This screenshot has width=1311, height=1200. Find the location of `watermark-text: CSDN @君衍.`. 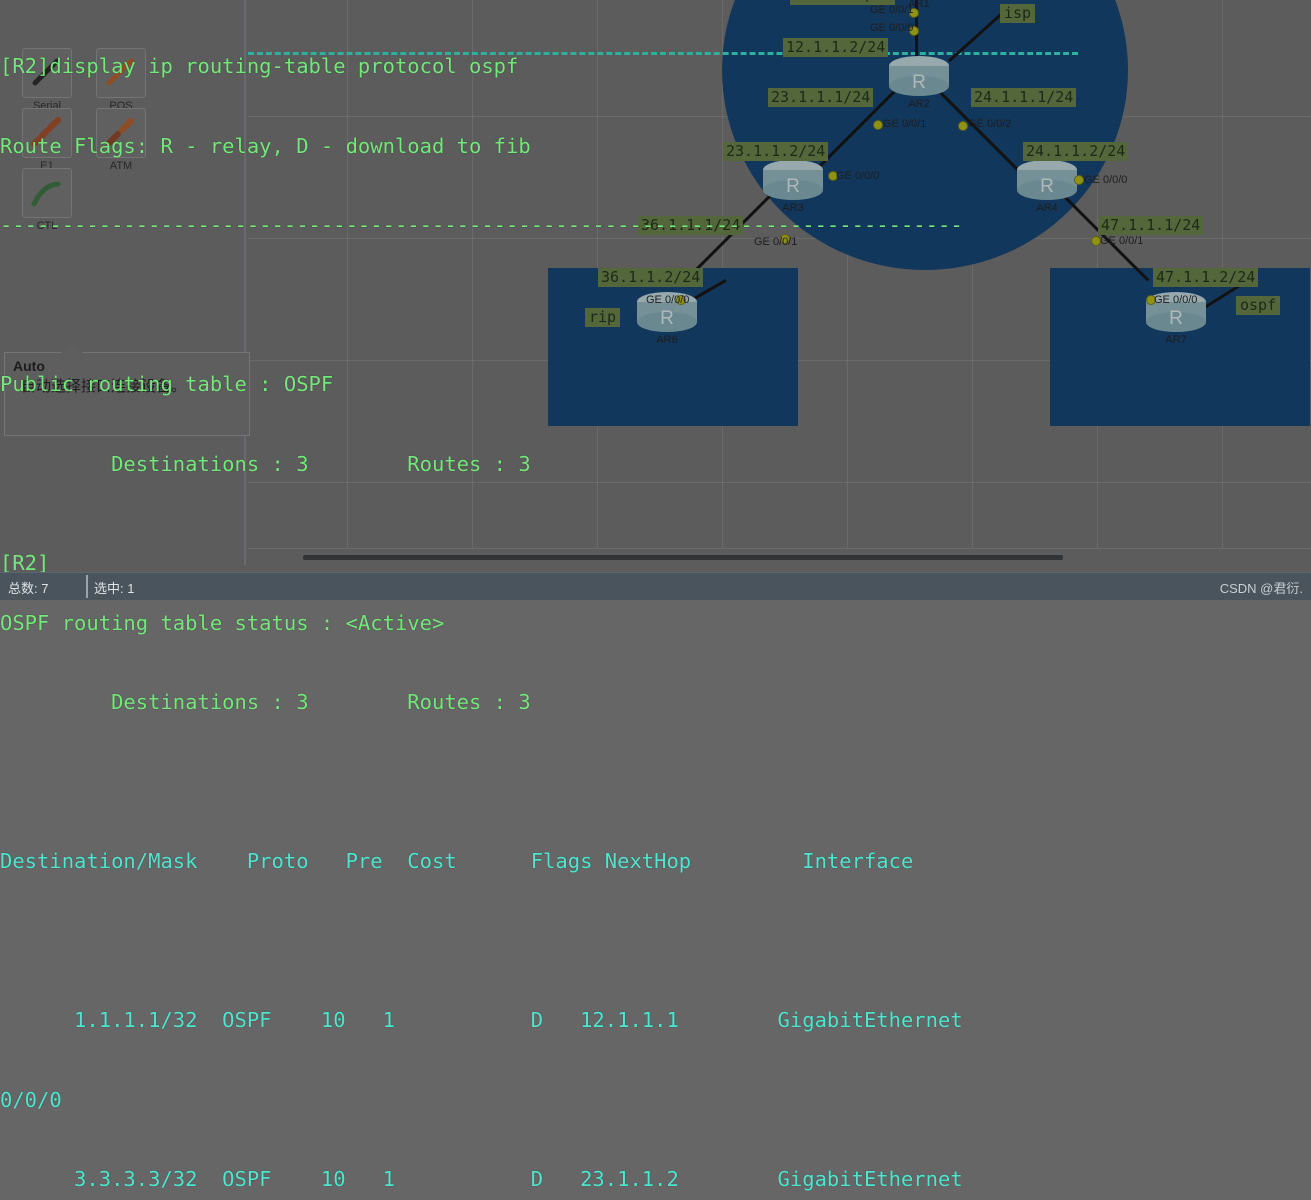

watermark-text: CSDN @君衍. is located at coordinates (1261, 588).